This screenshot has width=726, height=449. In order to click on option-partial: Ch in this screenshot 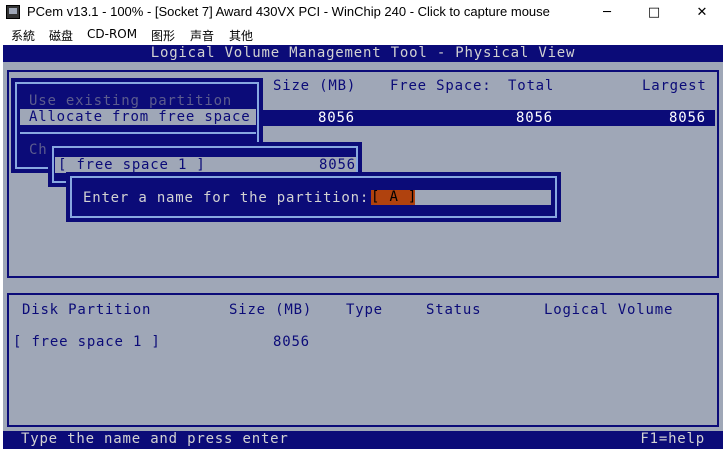, I will do `click(38, 150)`.